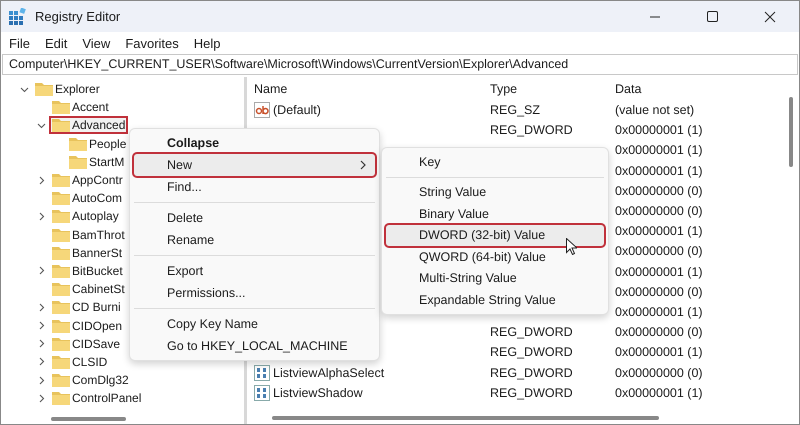  I want to click on tree-item: AppContr, so click(87, 180).